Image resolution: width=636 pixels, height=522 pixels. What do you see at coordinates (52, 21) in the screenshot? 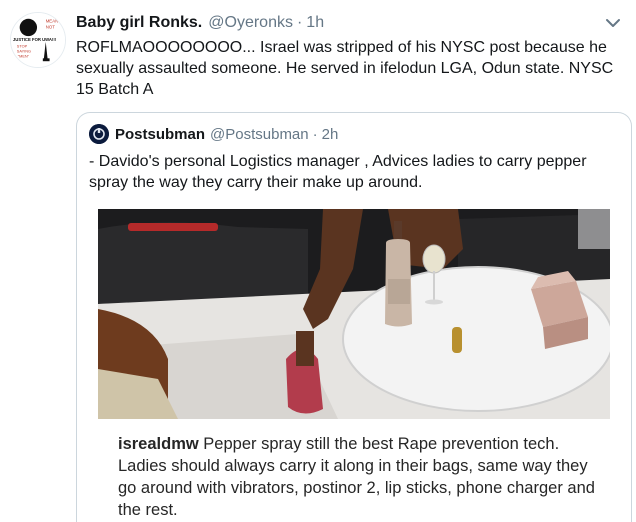
I see `avatar-text-1: MEAN` at bounding box center [52, 21].